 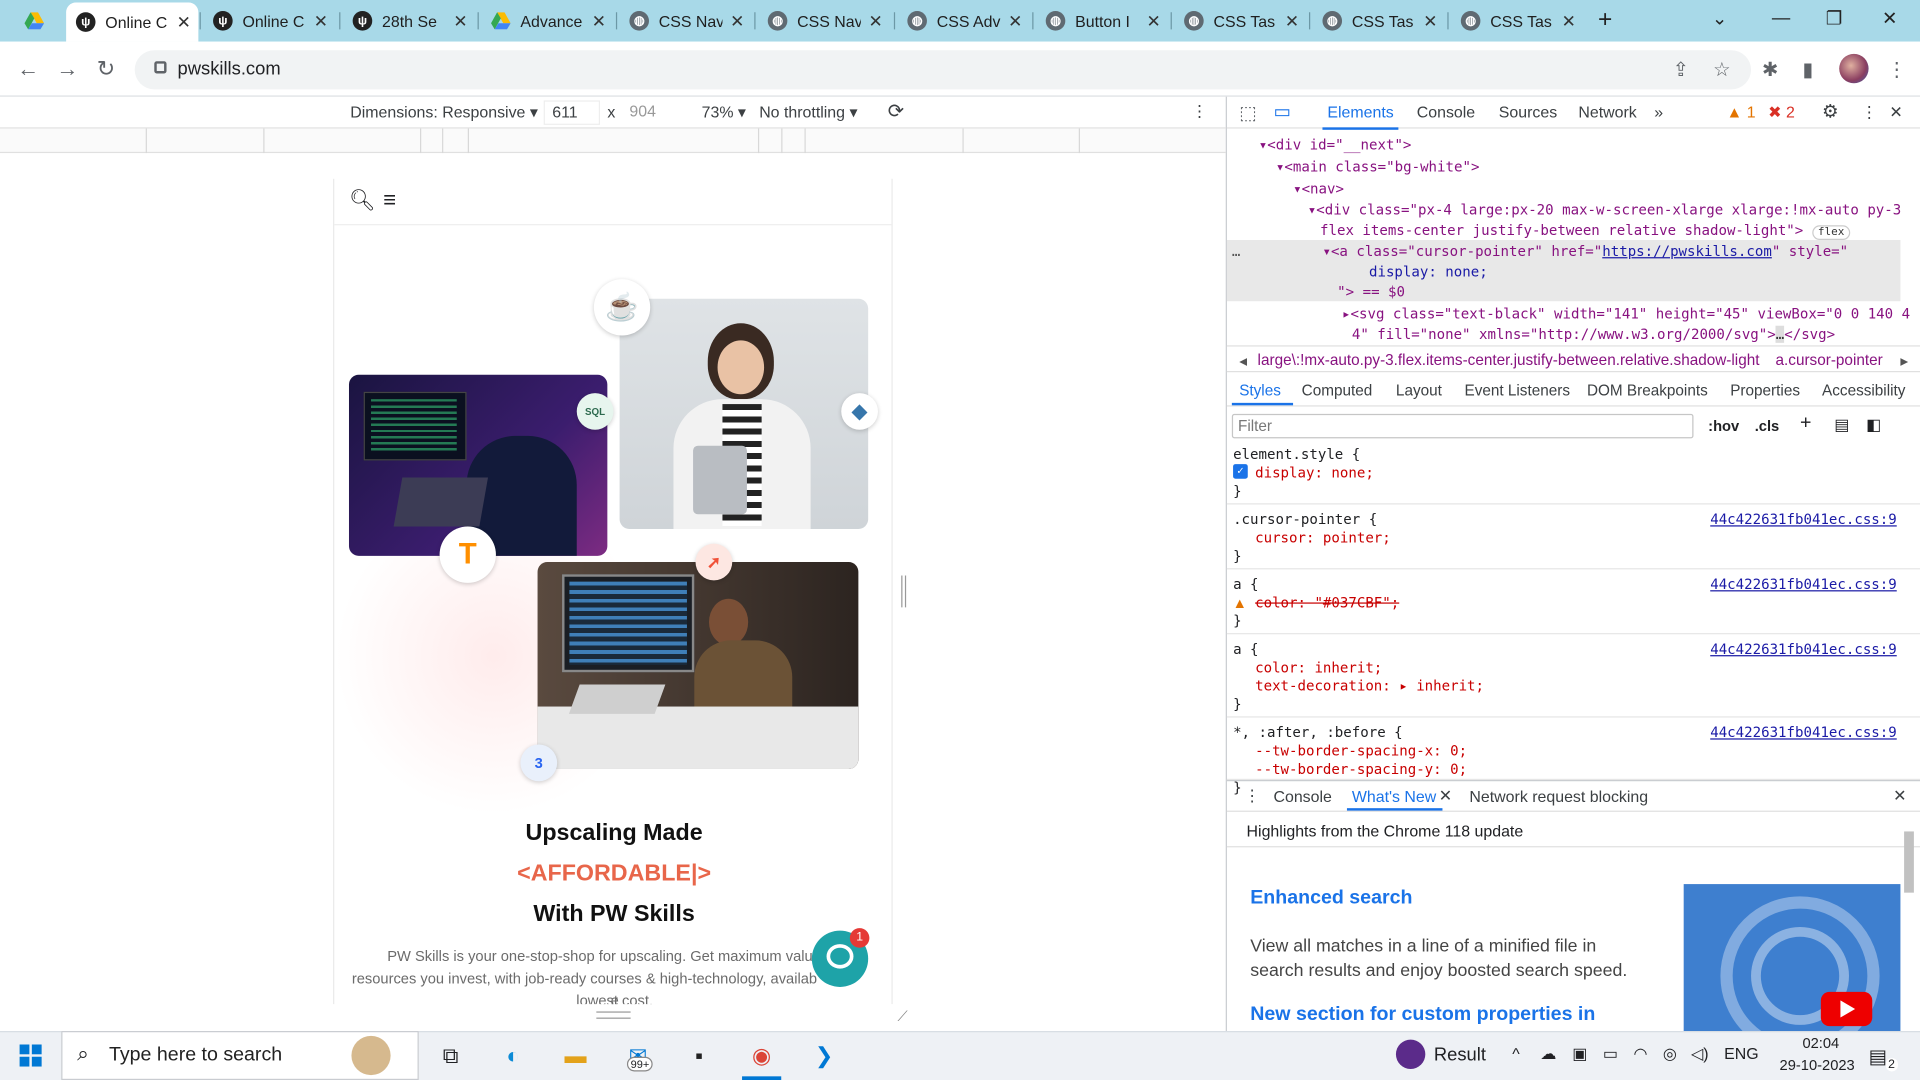 What do you see at coordinates (1781, 113) in the screenshot?
I see `errors-count: ✖ 2` at bounding box center [1781, 113].